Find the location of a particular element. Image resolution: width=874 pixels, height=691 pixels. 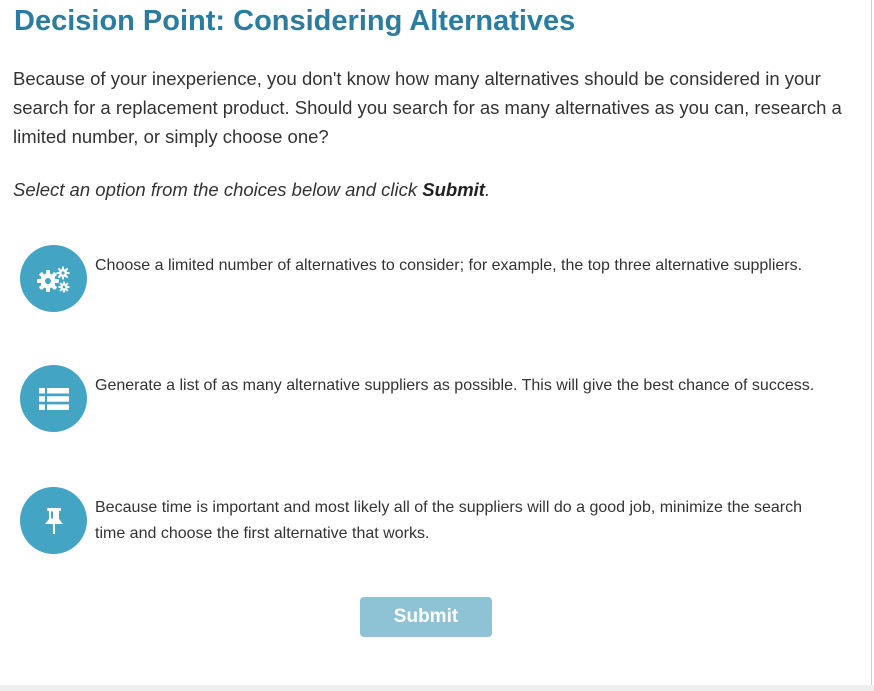

submit-button: Submit is located at coordinates (426, 617).